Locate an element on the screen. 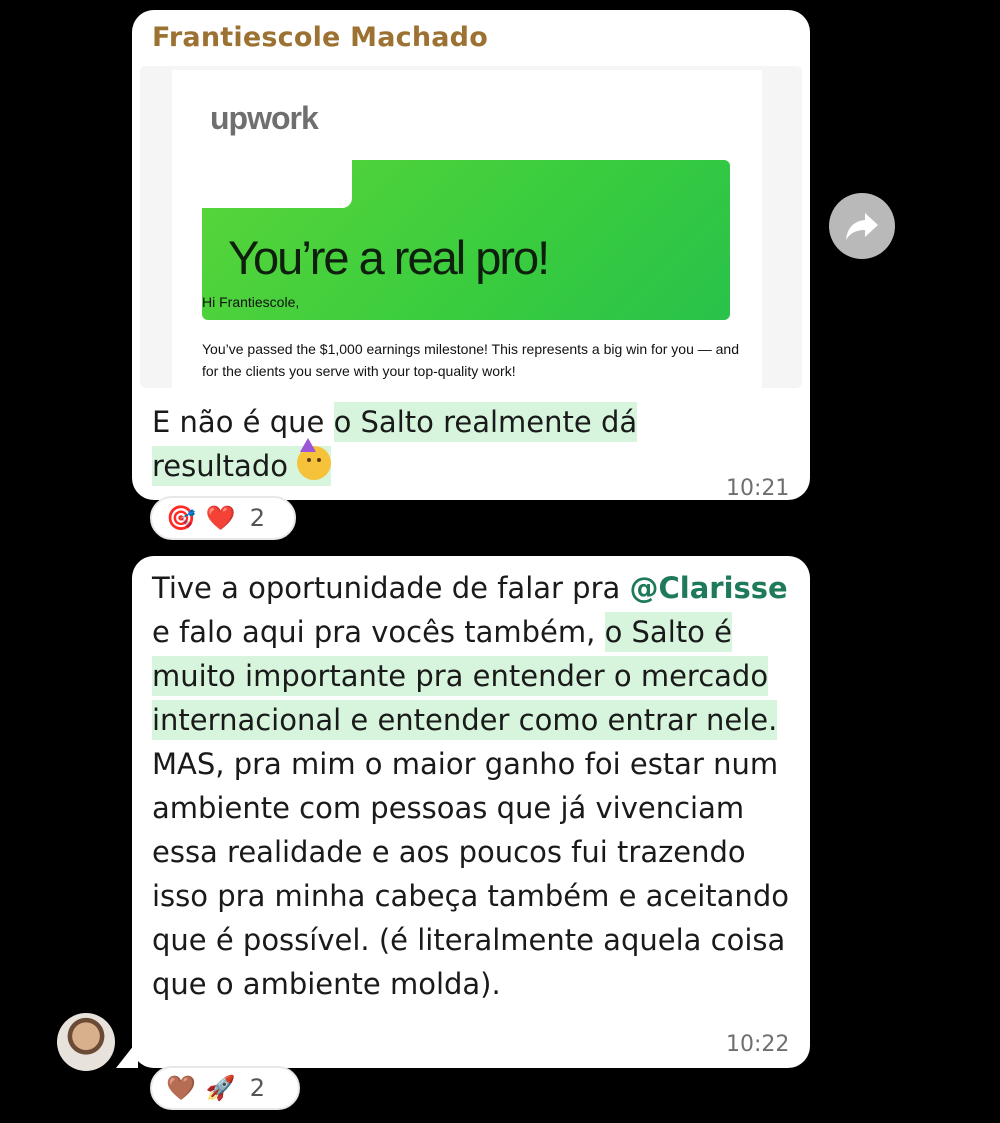 This screenshot has height=1123, width=1000. reactions-bar-1: 🎯 ❤️ 2 is located at coordinates (223, 518).